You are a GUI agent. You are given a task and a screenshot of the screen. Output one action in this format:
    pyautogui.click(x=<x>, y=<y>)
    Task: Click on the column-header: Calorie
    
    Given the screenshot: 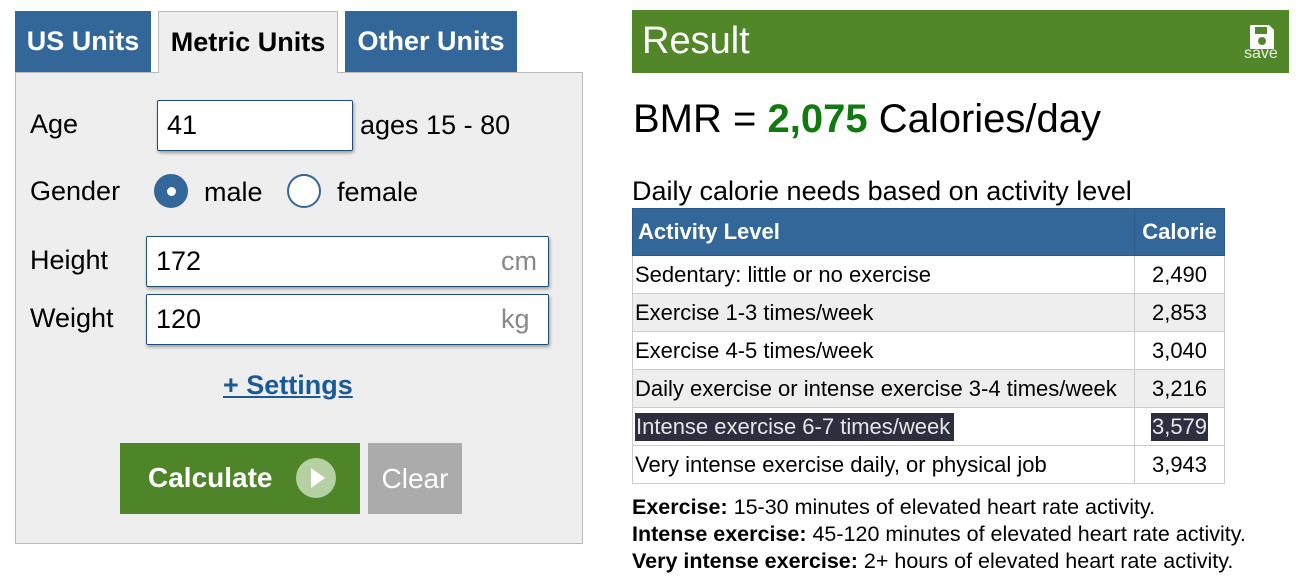 What is the action you would take?
    pyautogui.click(x=1179, y=232)
    